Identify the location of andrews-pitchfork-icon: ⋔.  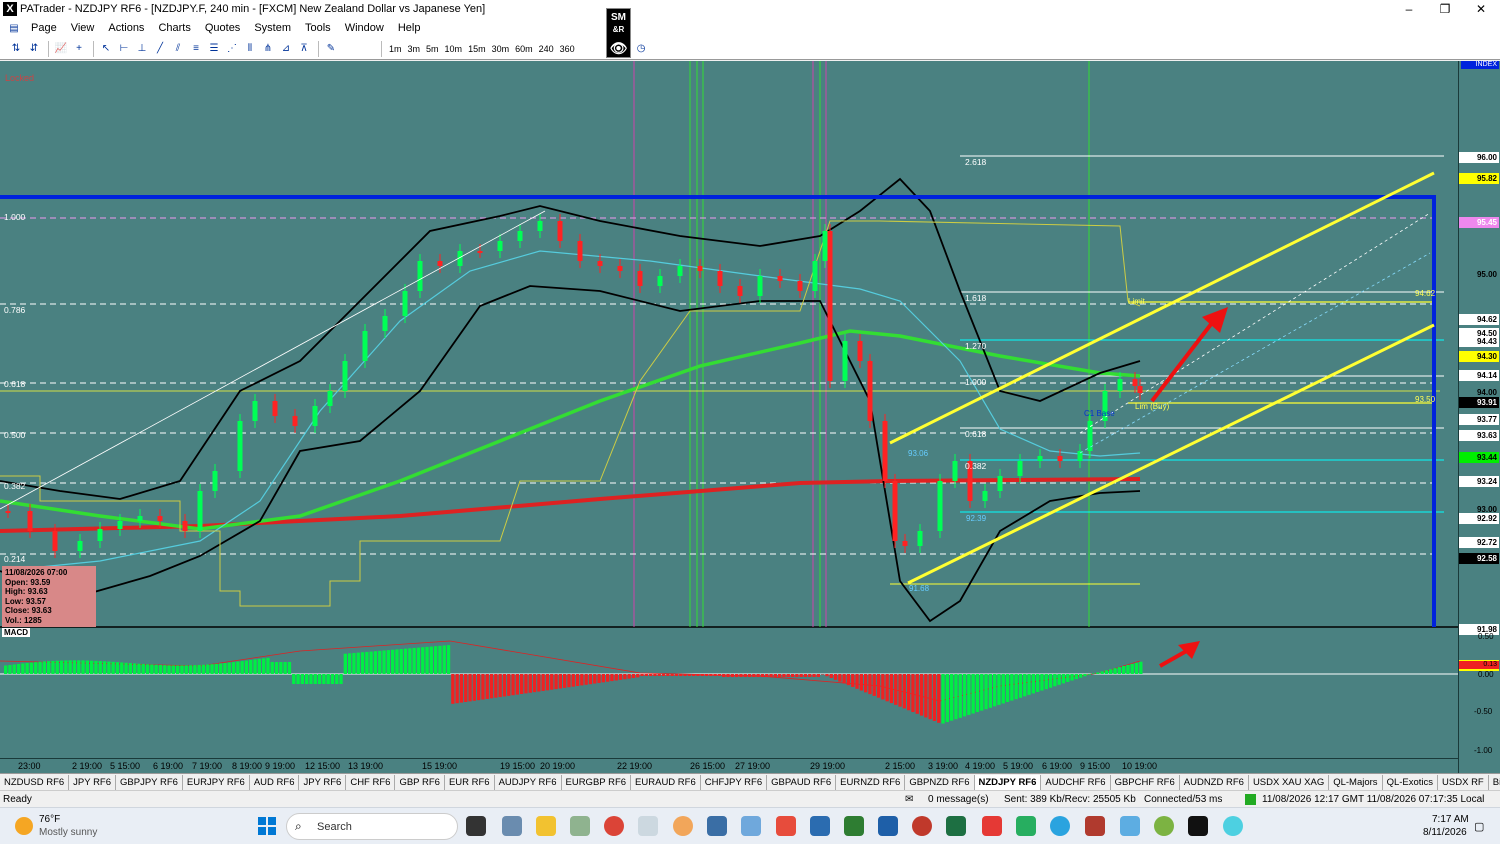
(268, 49).